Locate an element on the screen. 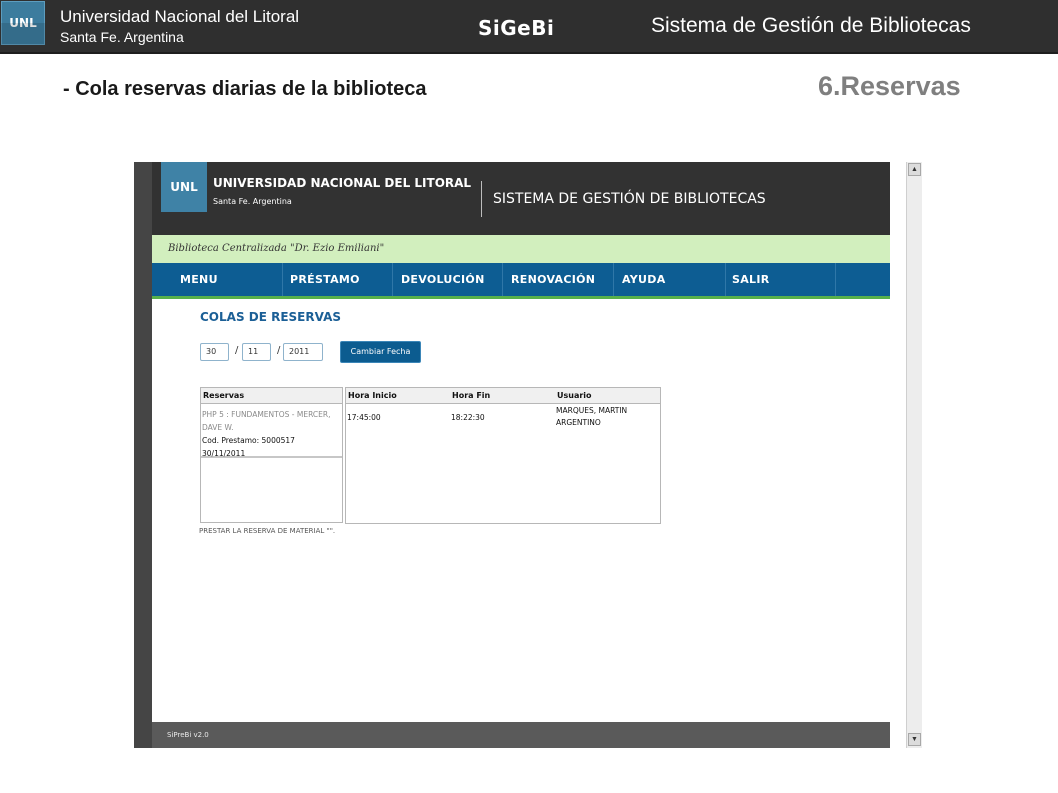 The image size is (1058, 793). nav-renovacion: RENOVACIÓN is located at coordinates (553, 279).